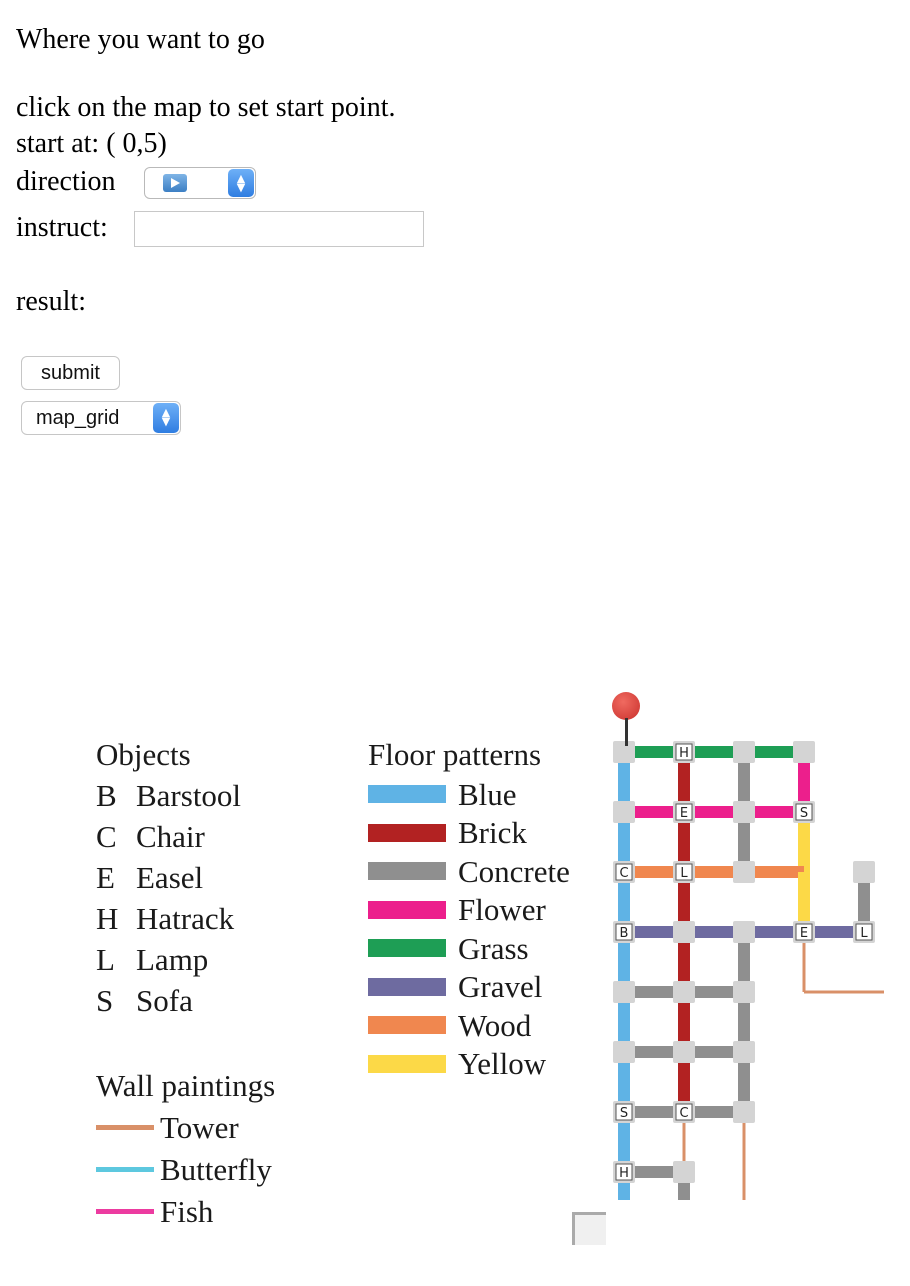 This screenshot has height=1286, width=910. I want to click on direction-label: direction, so click(66, 181).